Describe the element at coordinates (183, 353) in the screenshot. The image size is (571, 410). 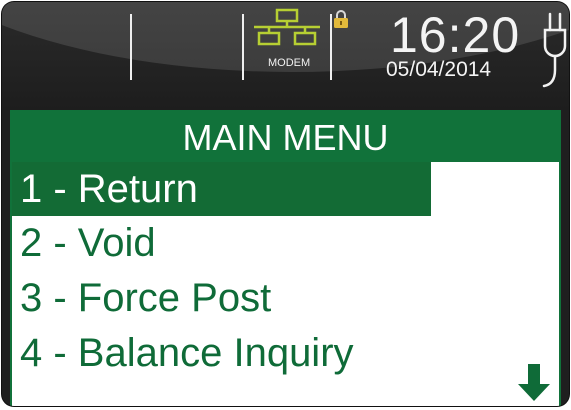
I see `menu-item-balance-inquiry: 4 - Balance Inquiry` at that location.